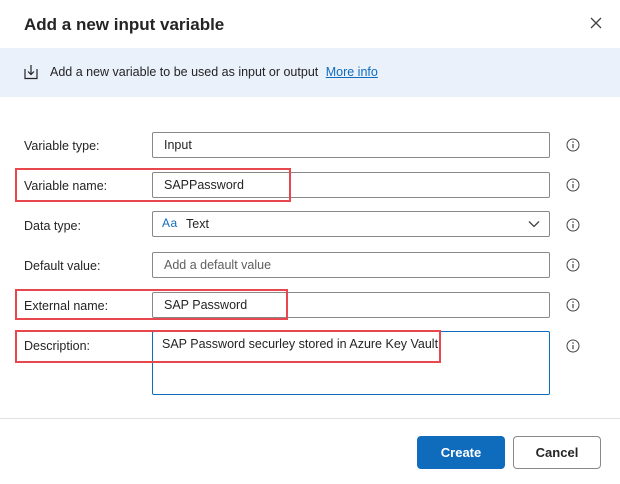  What do you see at coordinates (461, 452) in the screenshot?
I see `create-button: Create` at bounding box center [461, 452].